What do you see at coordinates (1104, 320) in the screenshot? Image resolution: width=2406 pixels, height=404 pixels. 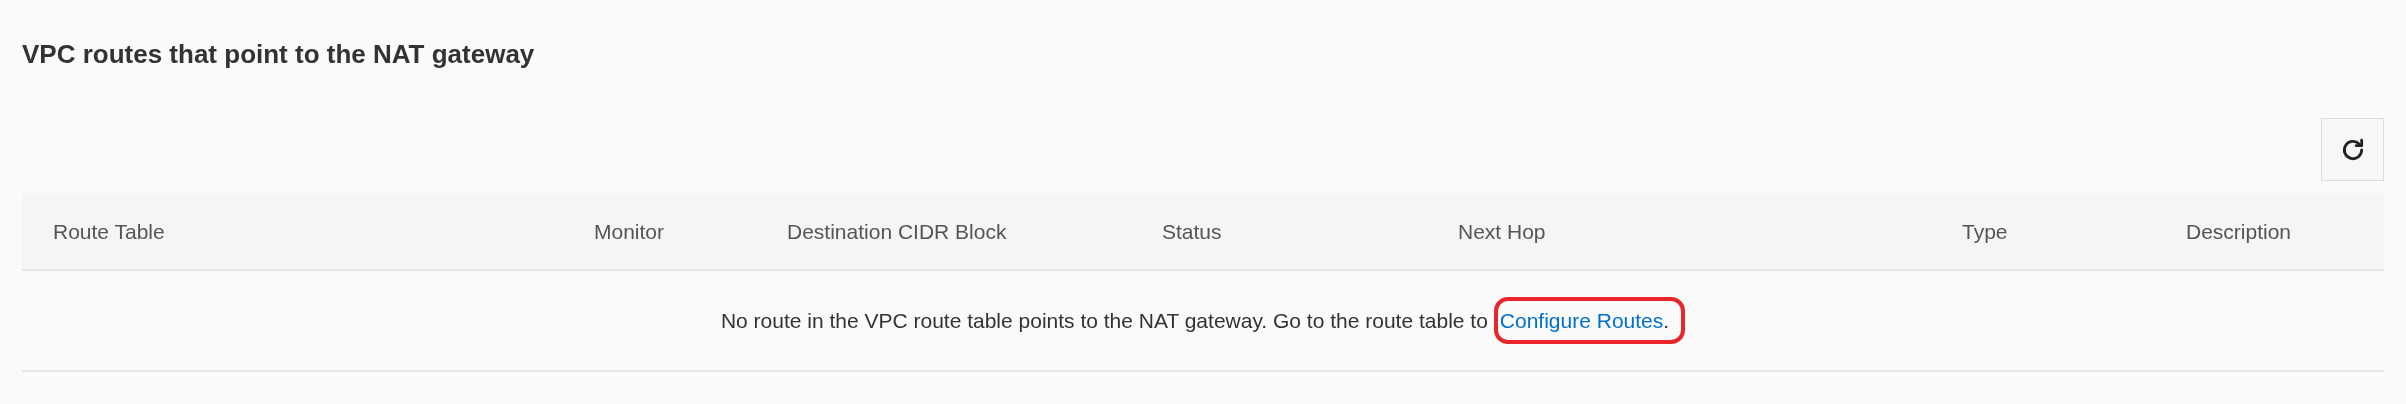 I see `empty-message: No route in the VPC route table points to the NAT gateway. Go to the route table to` at bounding box center [1104, 320].